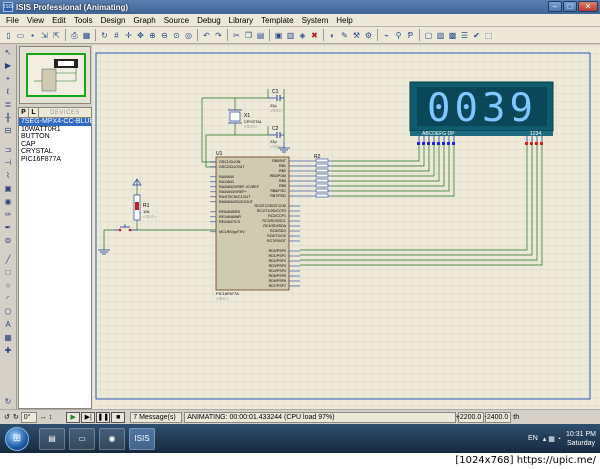 The image size is (600, 469). What do you see at coordinates (55, 160) in the screenshot?
I see `device-item: PIC16F877A` at bounding box center [55, 160].